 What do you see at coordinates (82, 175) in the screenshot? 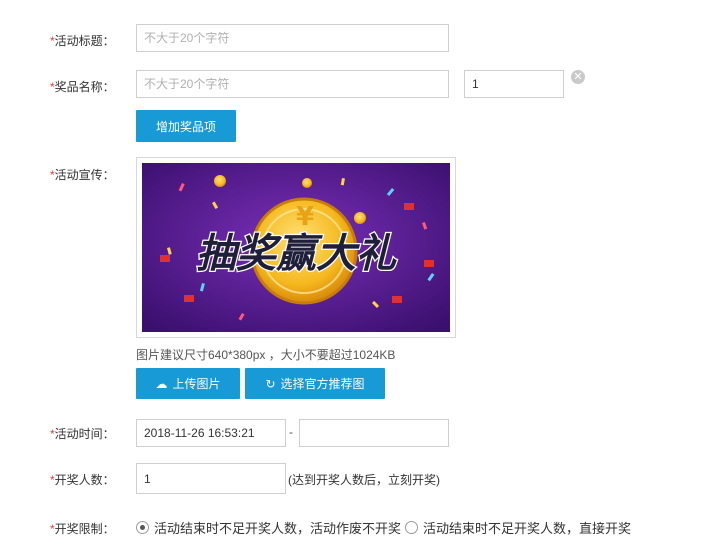
I see `promo-label: *活动宣传：` at bounding box center [82, 175].